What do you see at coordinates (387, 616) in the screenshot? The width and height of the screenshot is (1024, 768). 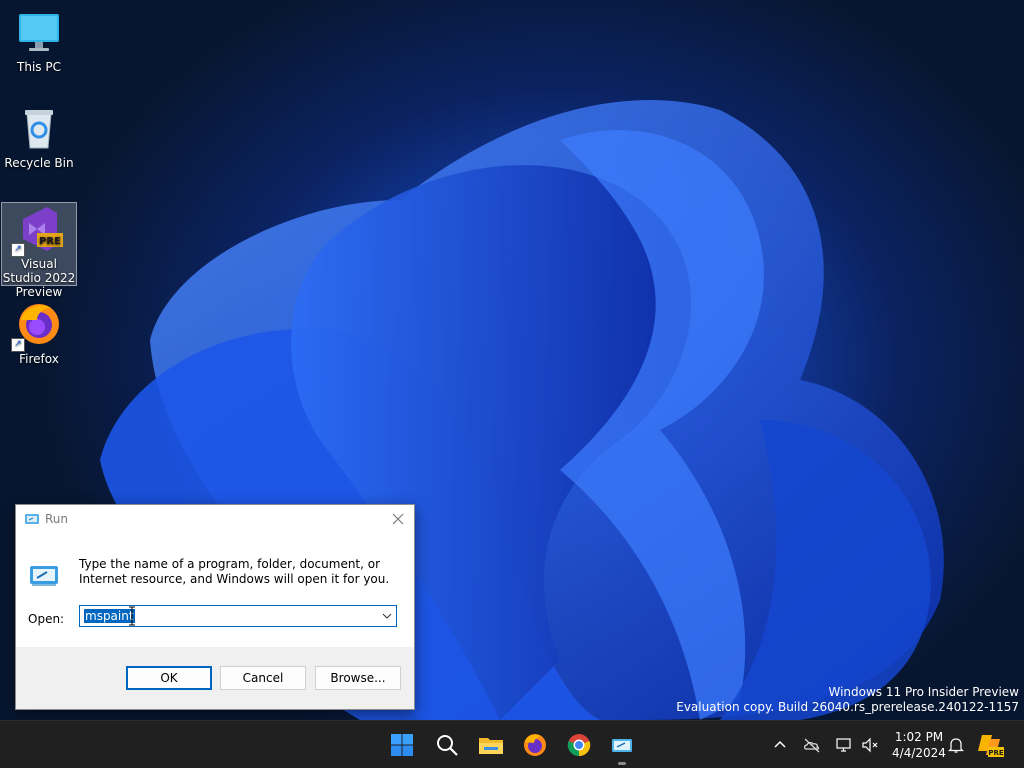 I see `chevron-down-icon` at bounding box center [387, 616].